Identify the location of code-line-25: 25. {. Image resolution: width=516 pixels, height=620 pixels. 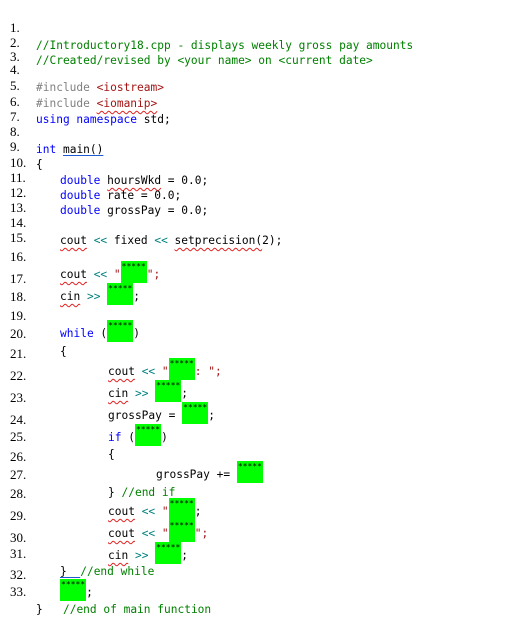
(57, 436).